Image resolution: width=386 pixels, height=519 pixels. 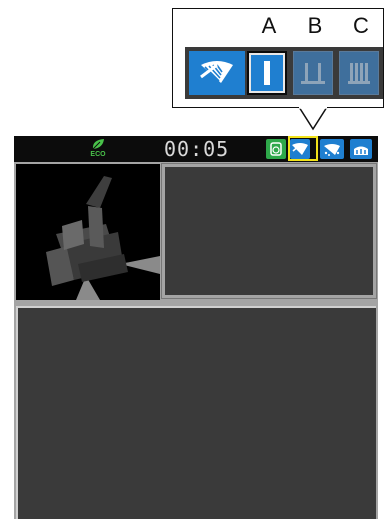 I want to click on wiper-mode-intermittent-icon, so click(x=313, y=73).